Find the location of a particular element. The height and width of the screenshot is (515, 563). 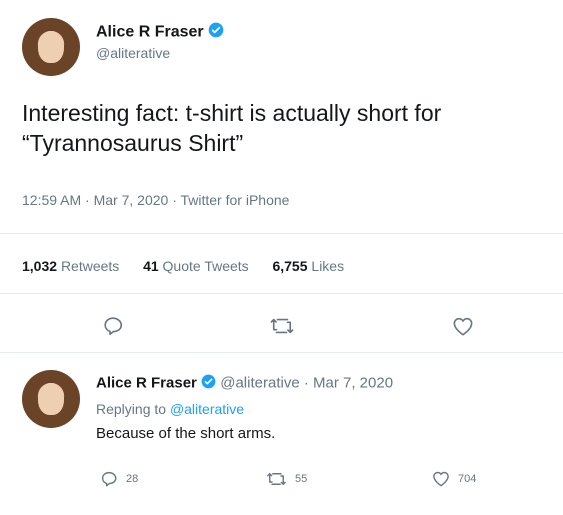

tweet-text-line-2: “Tyrannosaurus Shirt” is located at coordinates (133, 143).